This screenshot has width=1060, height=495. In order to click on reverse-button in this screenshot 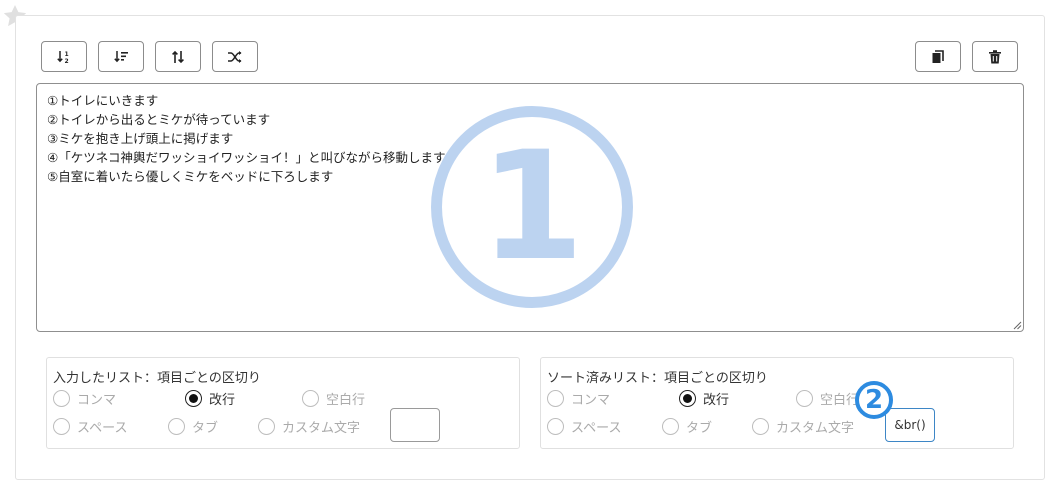, I will do `click(178, 56)`.